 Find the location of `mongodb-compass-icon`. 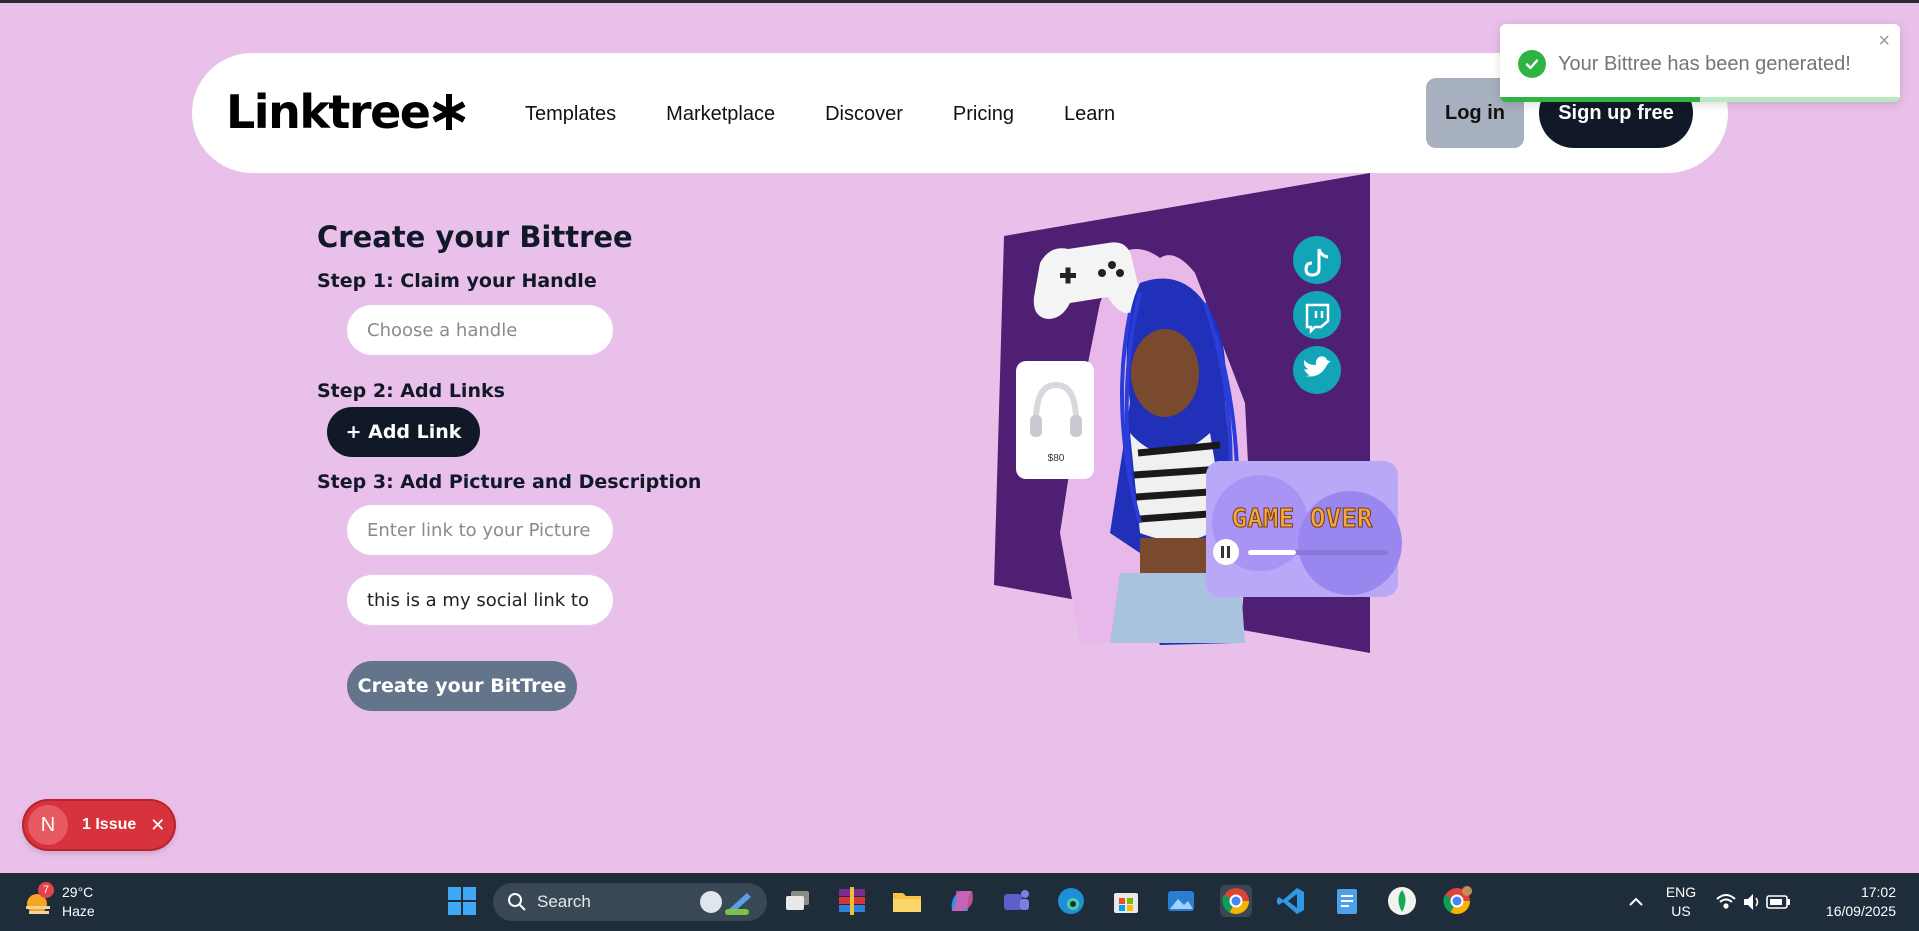

mongodb-compass-icon is located at coordinates (1402, 901).